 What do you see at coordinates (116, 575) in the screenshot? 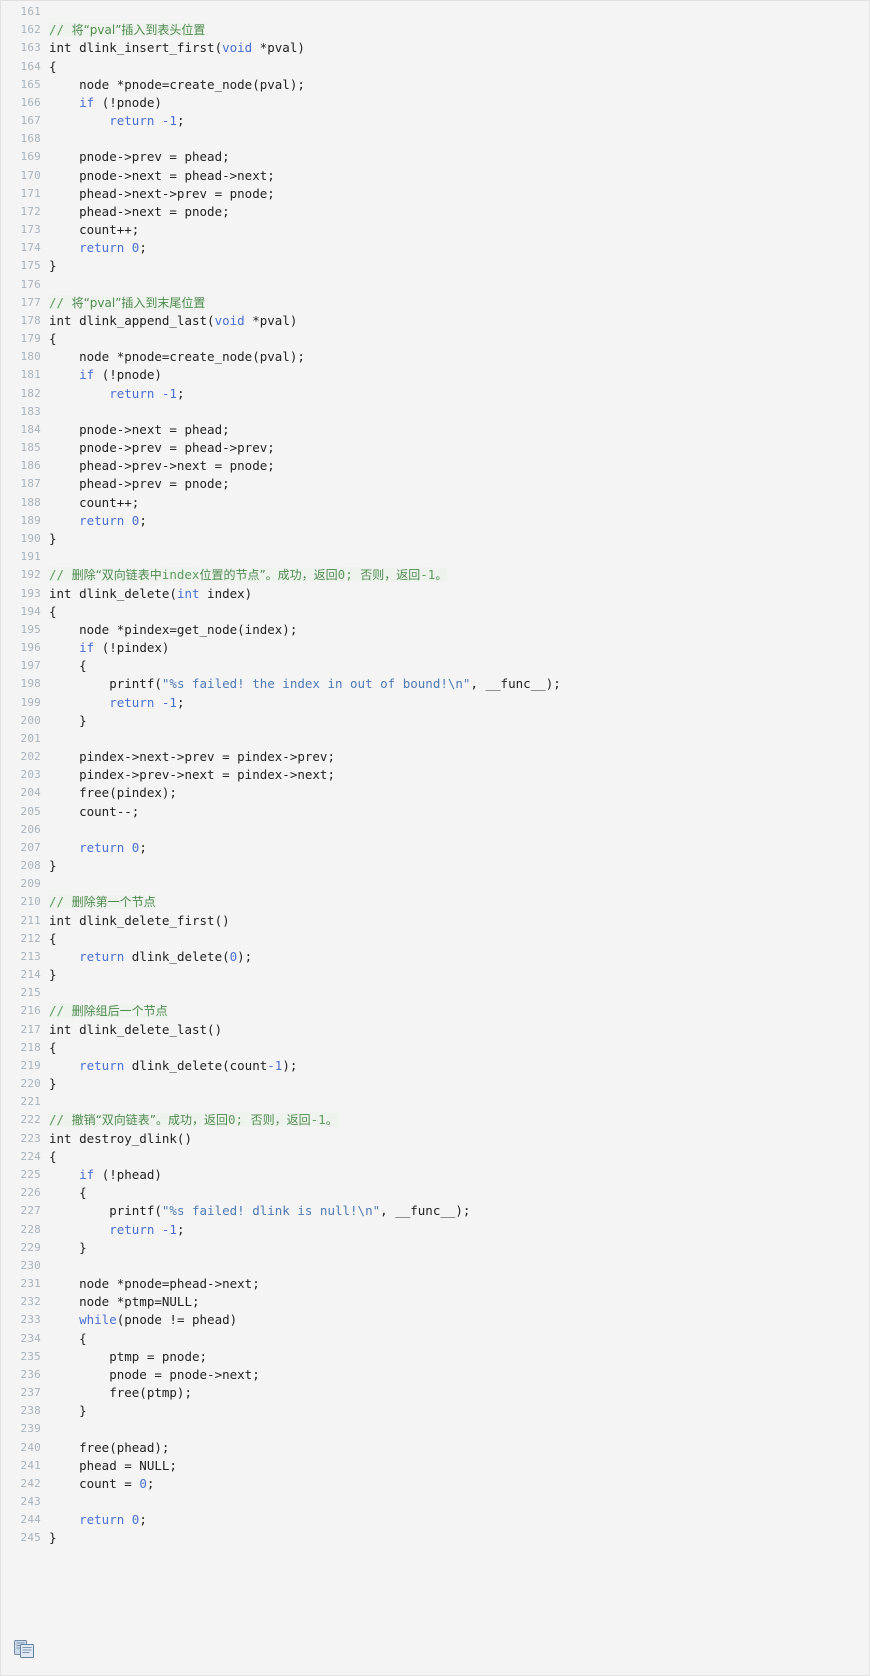
I see `code-token-cmt-cn: 删除“双向链表中` at bounding box center [116, 575].